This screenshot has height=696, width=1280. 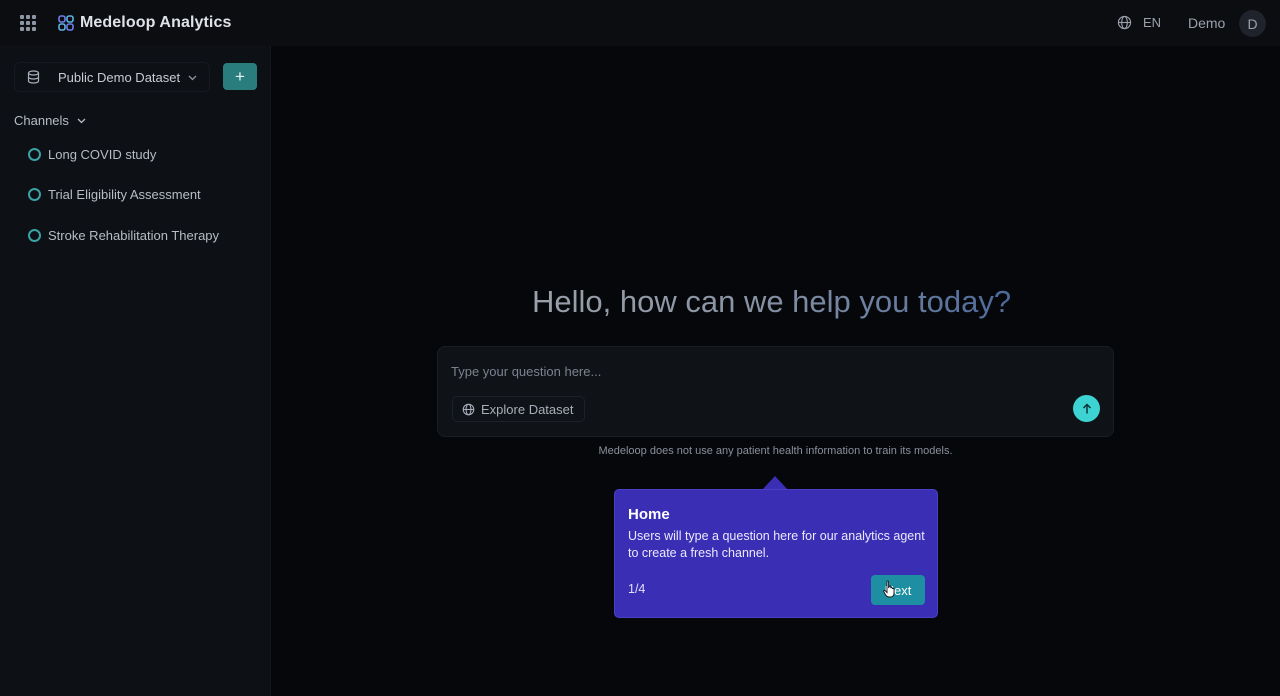 What do you see at coordinates (637, 589) in the screenshot?
I see `tour-step-counter: 1/4` at bounding box center [637, 589].